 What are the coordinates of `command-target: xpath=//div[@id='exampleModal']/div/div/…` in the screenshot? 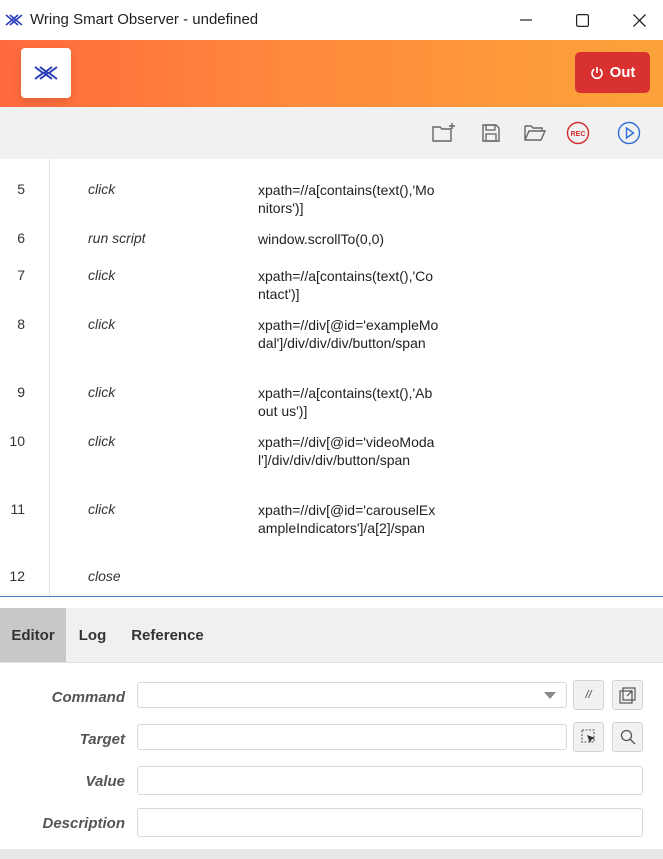 It's located at (348, 334).